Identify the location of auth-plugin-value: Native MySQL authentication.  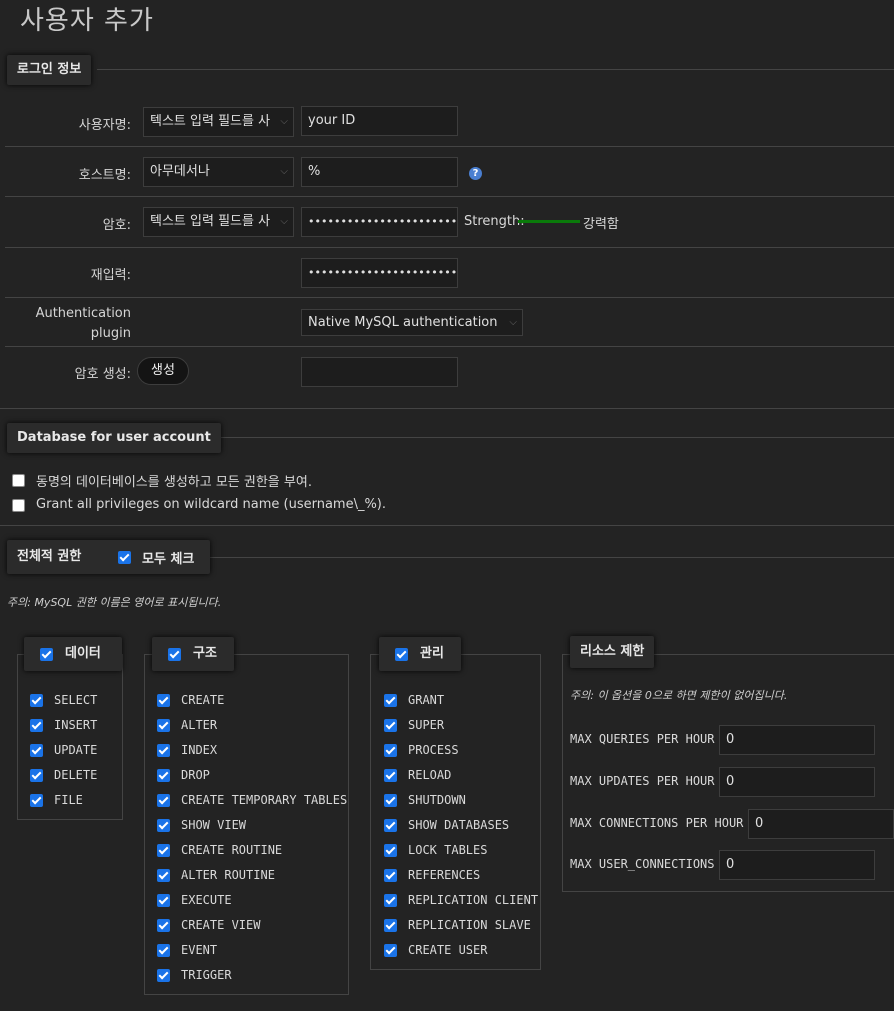
(403, 322).